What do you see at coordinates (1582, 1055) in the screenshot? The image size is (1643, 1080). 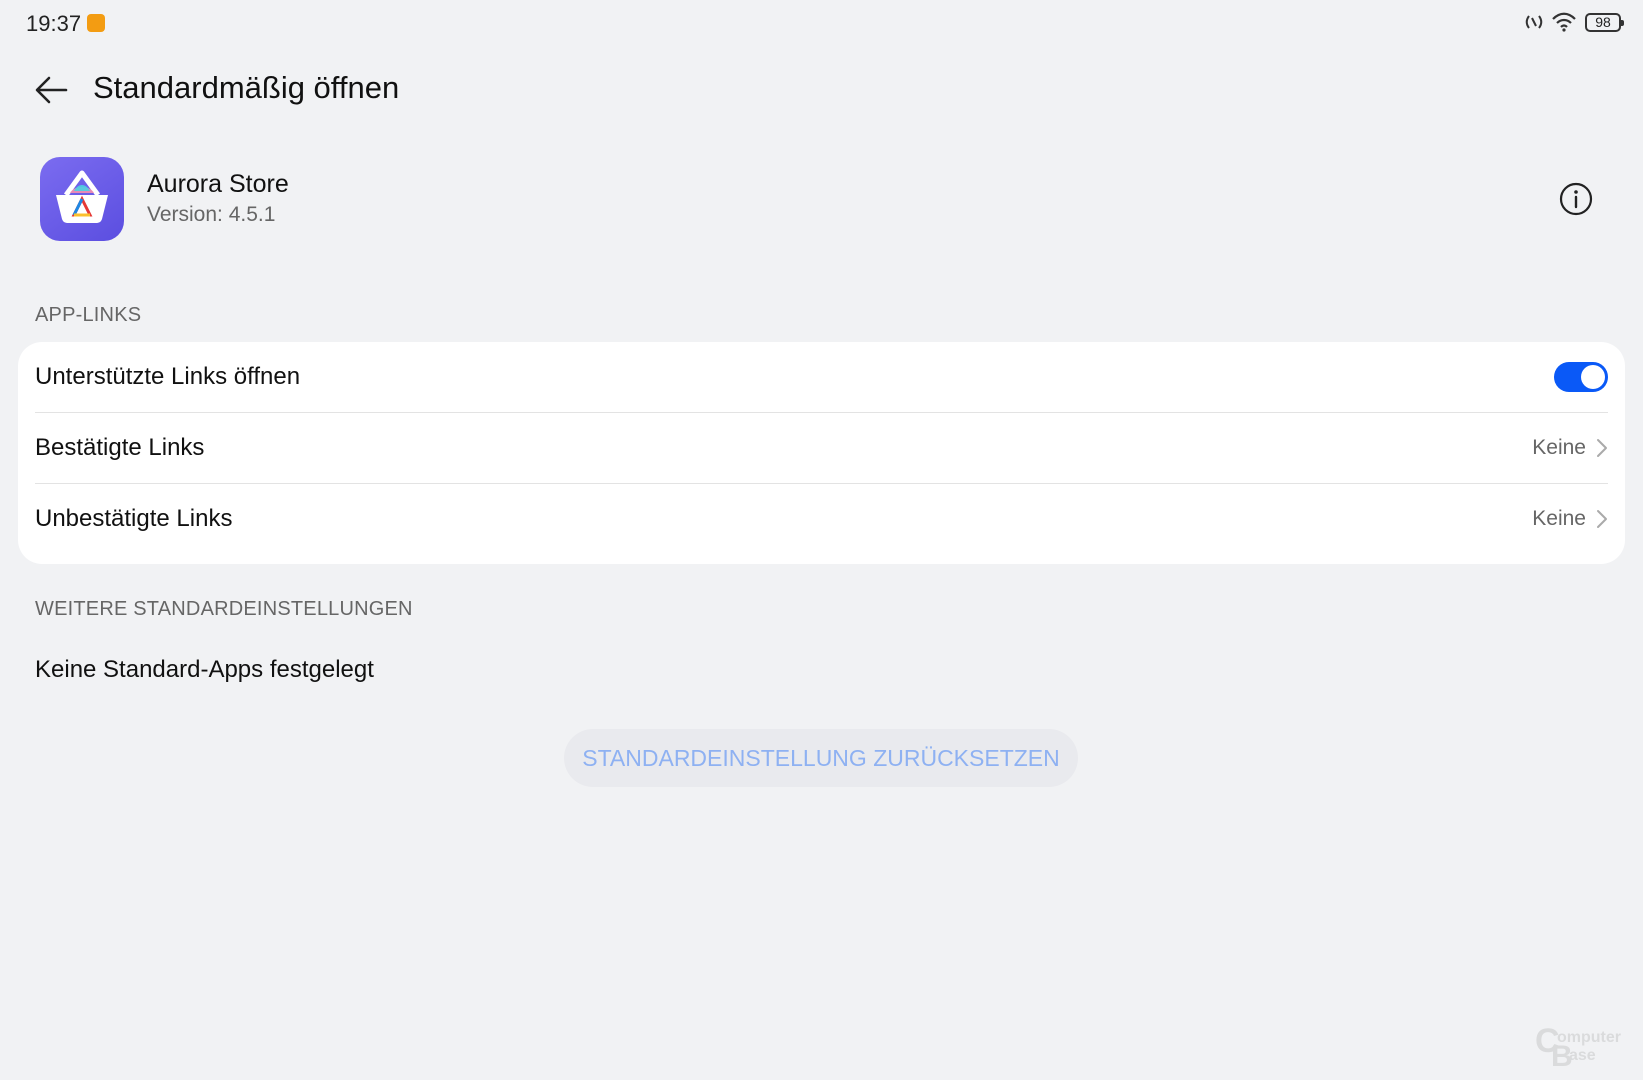 I see `svg-text: ase` at bounding box center [1582, 1055].